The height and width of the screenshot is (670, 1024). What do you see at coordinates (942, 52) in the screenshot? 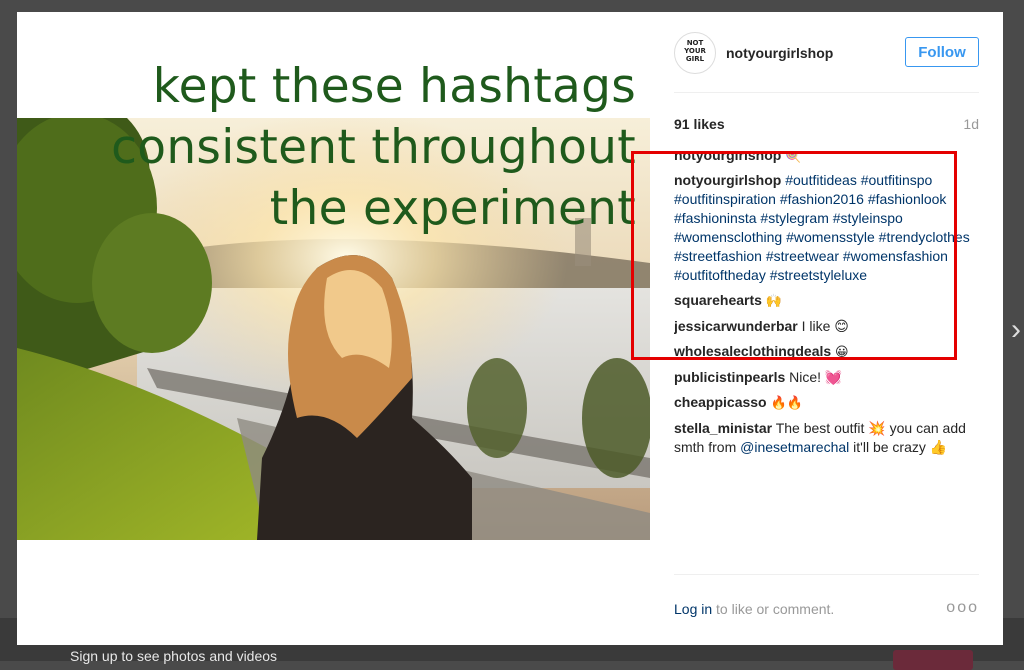
I see `follow-button: Follow` at bounding box center [942, 52].